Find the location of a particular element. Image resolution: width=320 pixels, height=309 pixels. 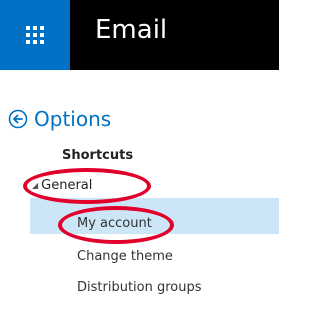

selected-row-highlight is located at coordinates (154, 216).